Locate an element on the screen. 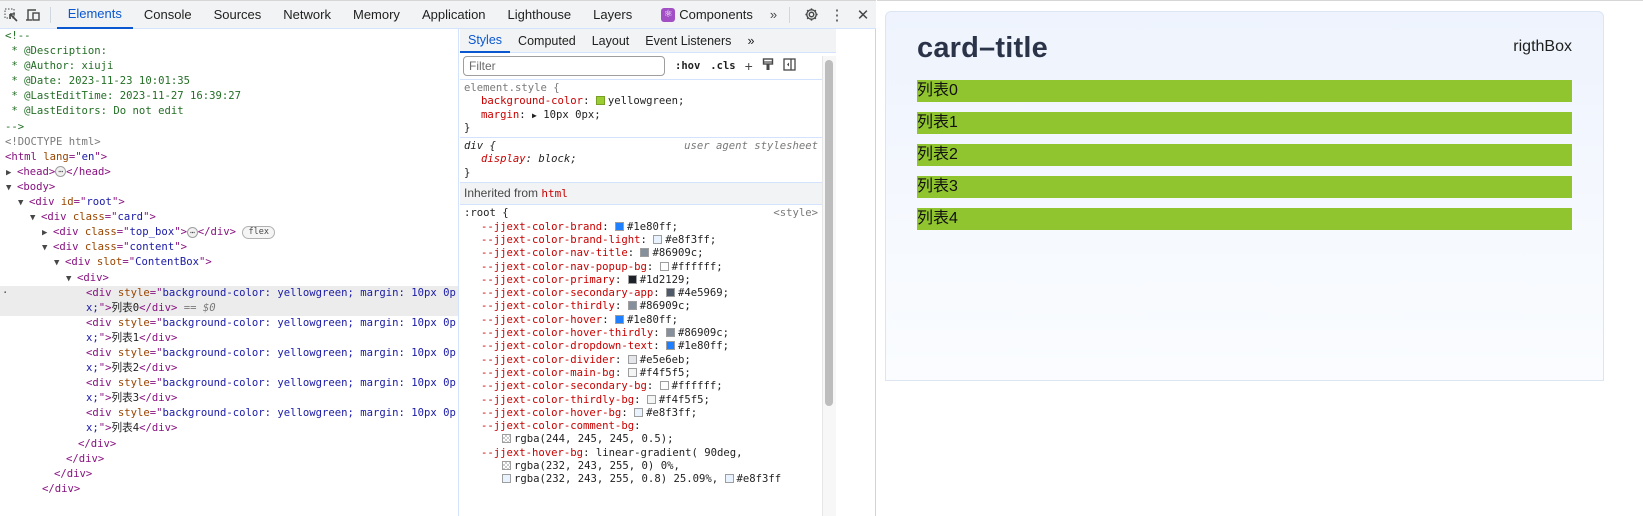 Image resolution: width=1643 pixels, height=516 pixels. more-tabs-button: » is located at coordinates (773, 14).